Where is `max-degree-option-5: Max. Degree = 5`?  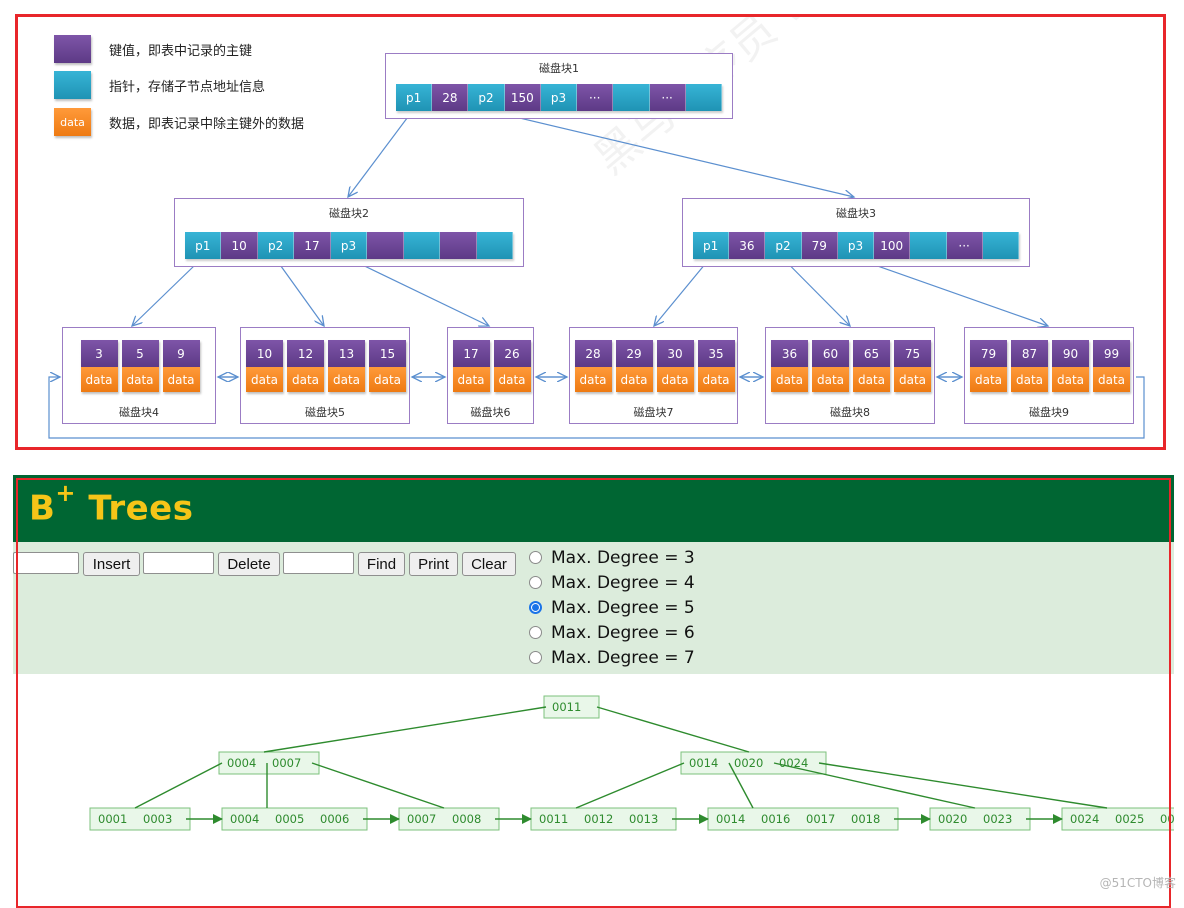
max-degree-option-5: Max. Degree = 5 is located at coordinates (612, 607).